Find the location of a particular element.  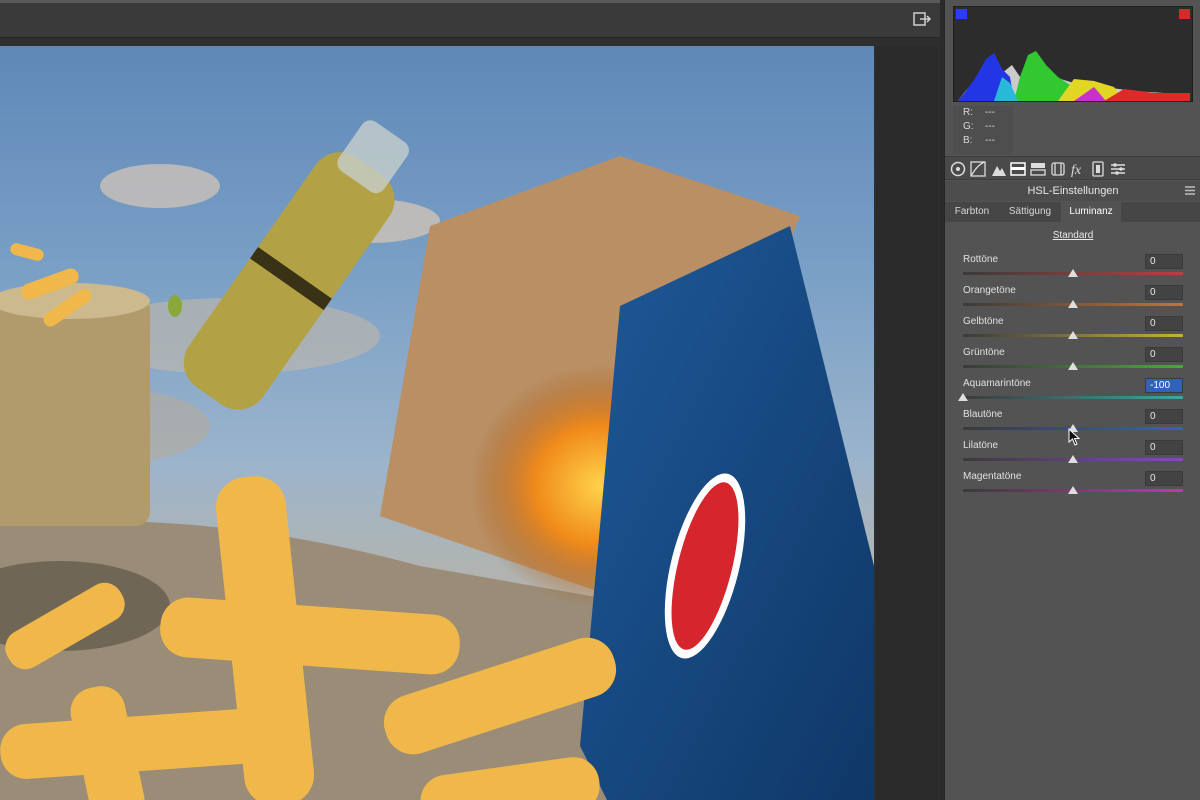

calibration-icon is located at coordinates (1098, 169).